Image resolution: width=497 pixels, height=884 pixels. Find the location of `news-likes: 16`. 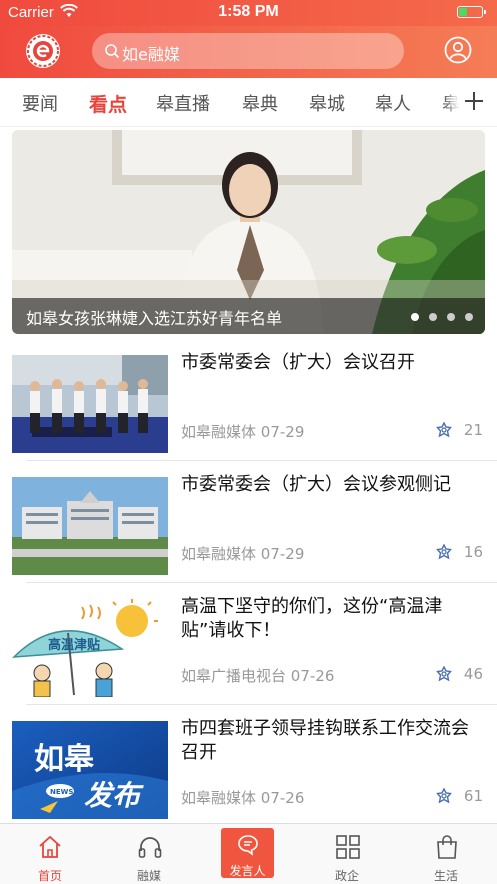

news-likes: 16 is located at coordinates (459, 552).